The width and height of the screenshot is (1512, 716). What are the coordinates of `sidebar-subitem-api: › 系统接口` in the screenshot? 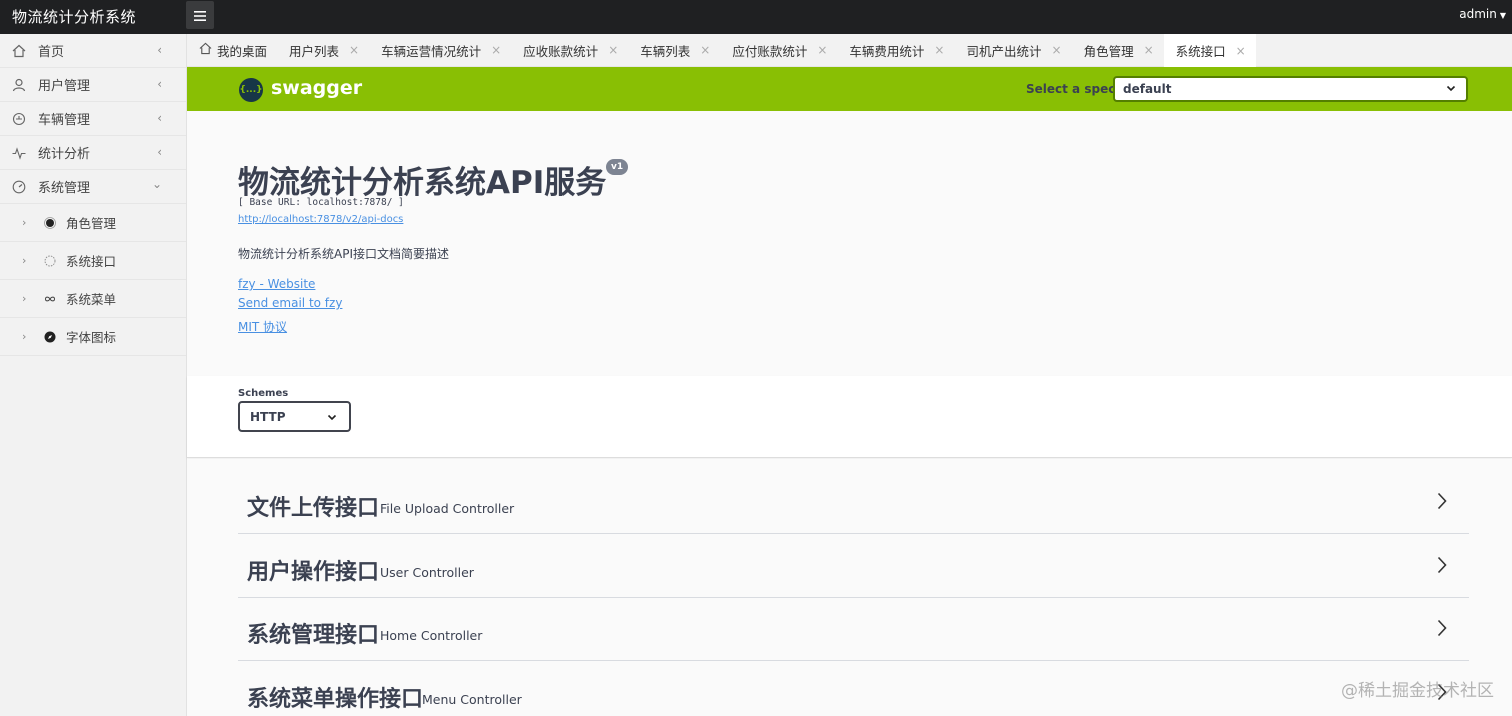 It's located at (93, 261).